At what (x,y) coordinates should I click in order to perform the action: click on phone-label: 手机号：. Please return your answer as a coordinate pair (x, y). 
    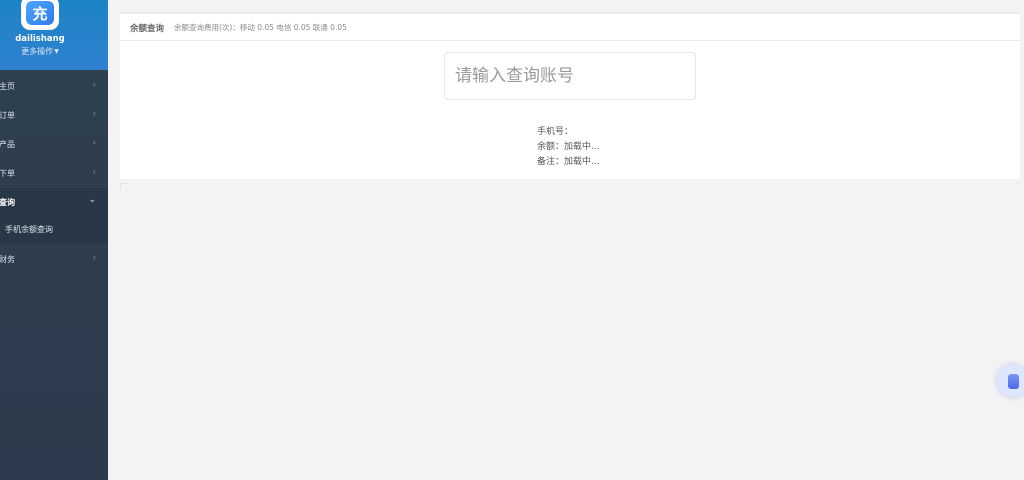
    Looking at the image, I should click on (555, 132).